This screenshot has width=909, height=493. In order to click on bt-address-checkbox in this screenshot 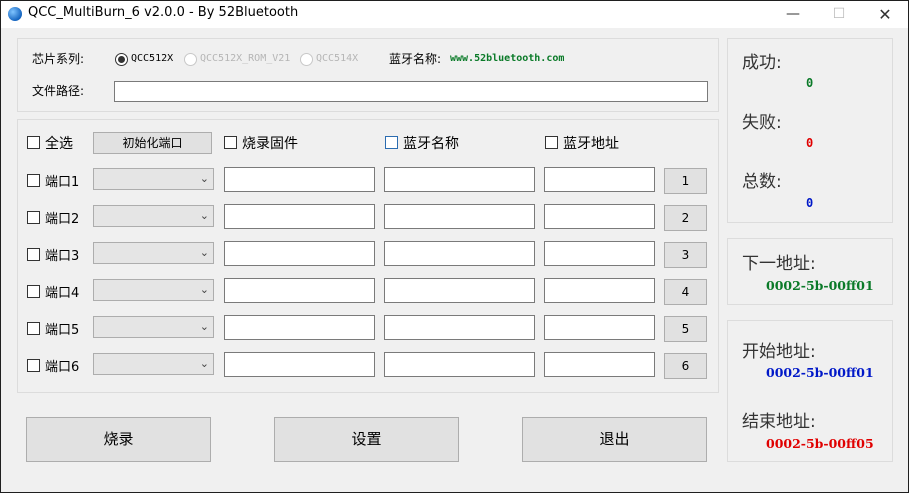, I will do `click(551, 142)`.